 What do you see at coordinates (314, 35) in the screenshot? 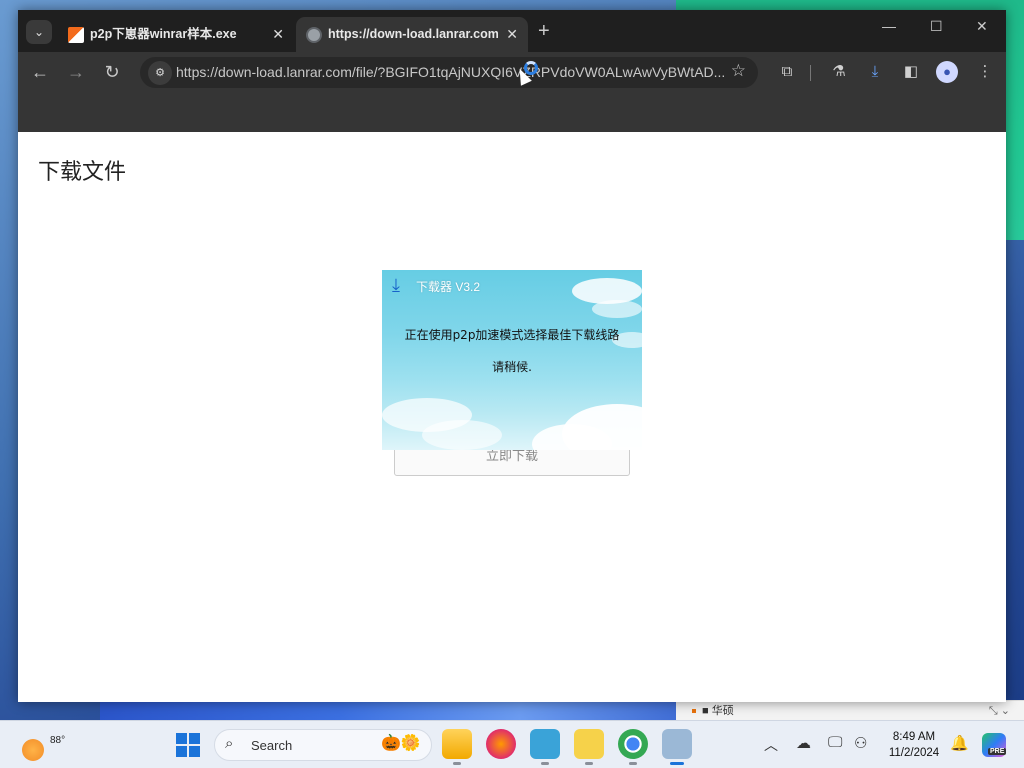
I see `globe-favicon-icon` at bounding box center [314, 35].